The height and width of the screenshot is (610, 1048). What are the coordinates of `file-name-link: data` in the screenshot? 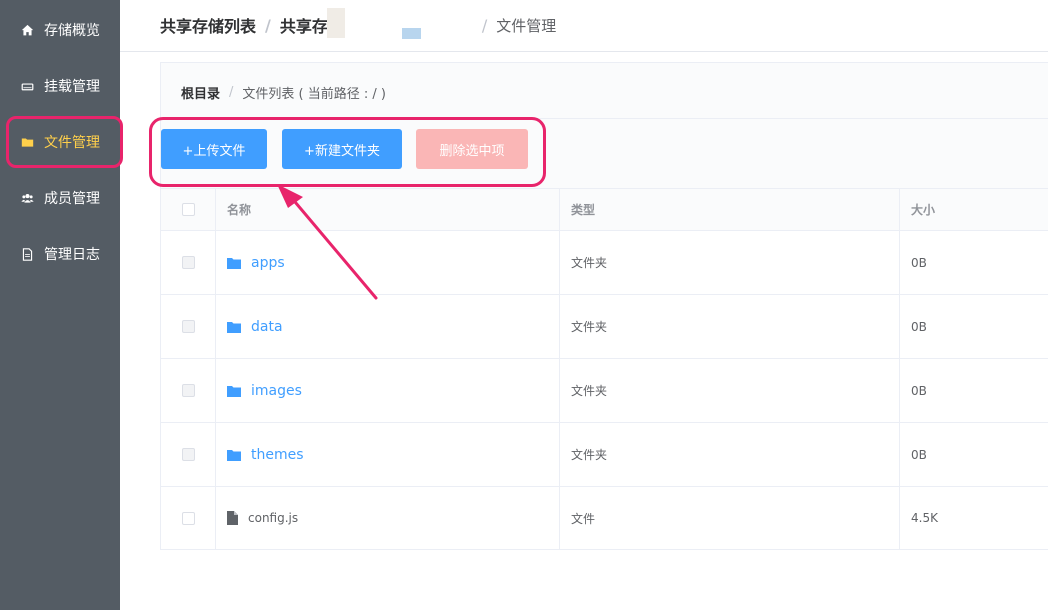 It's located at (267, 327).